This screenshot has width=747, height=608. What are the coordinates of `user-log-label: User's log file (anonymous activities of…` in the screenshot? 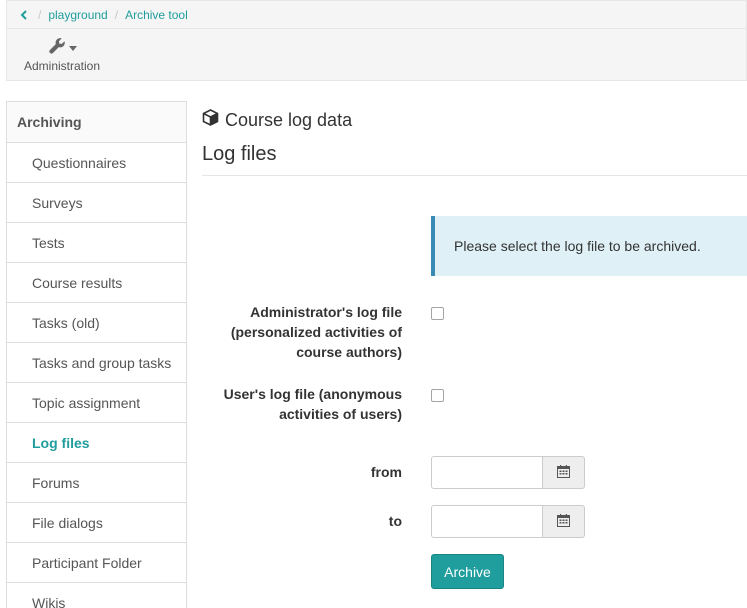 It's located at (313, 404).